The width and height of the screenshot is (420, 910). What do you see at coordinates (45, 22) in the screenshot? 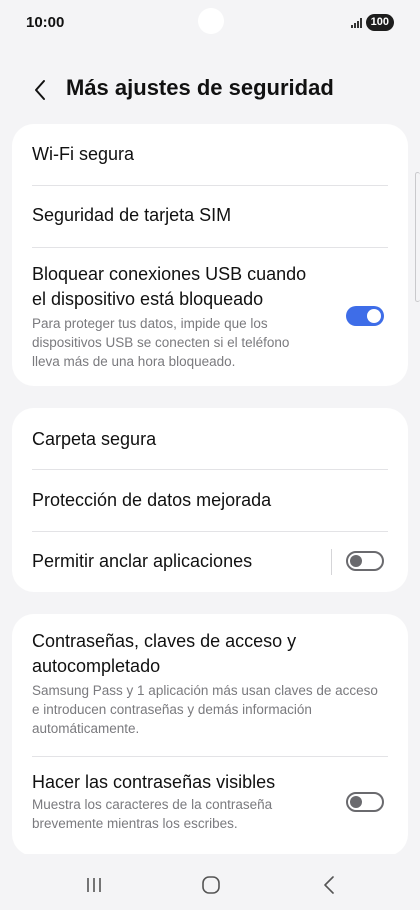
I see `status-time: 10:00` at bounding box center [45, 22].